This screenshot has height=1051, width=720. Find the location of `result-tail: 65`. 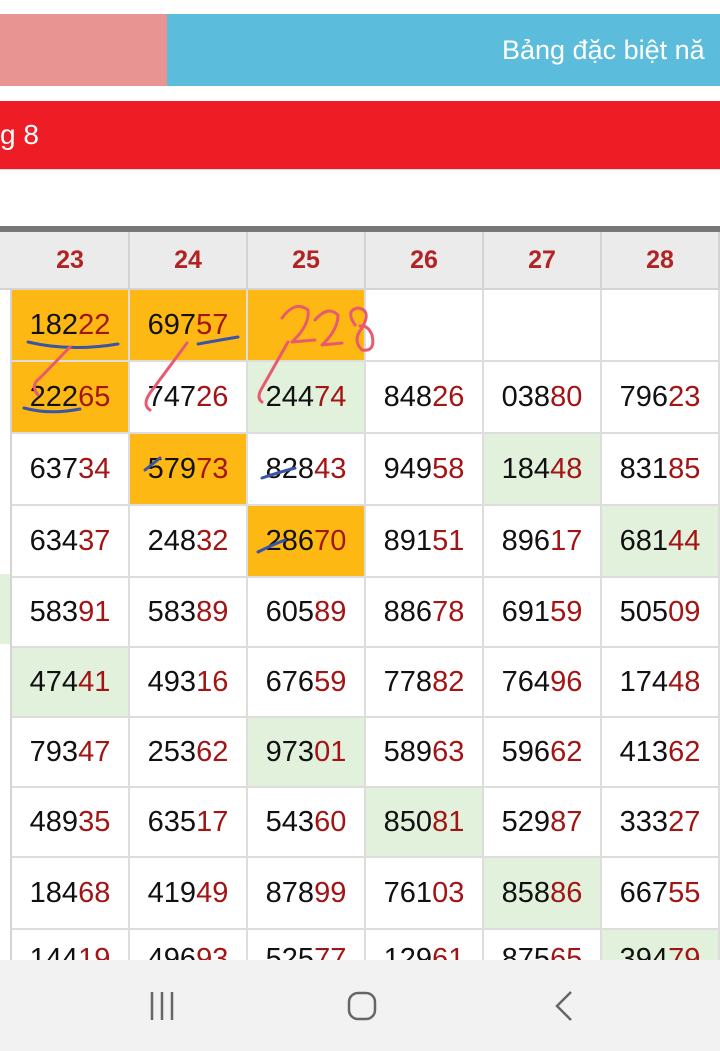

result-tail: 65 is located at coordinates (94, 397).